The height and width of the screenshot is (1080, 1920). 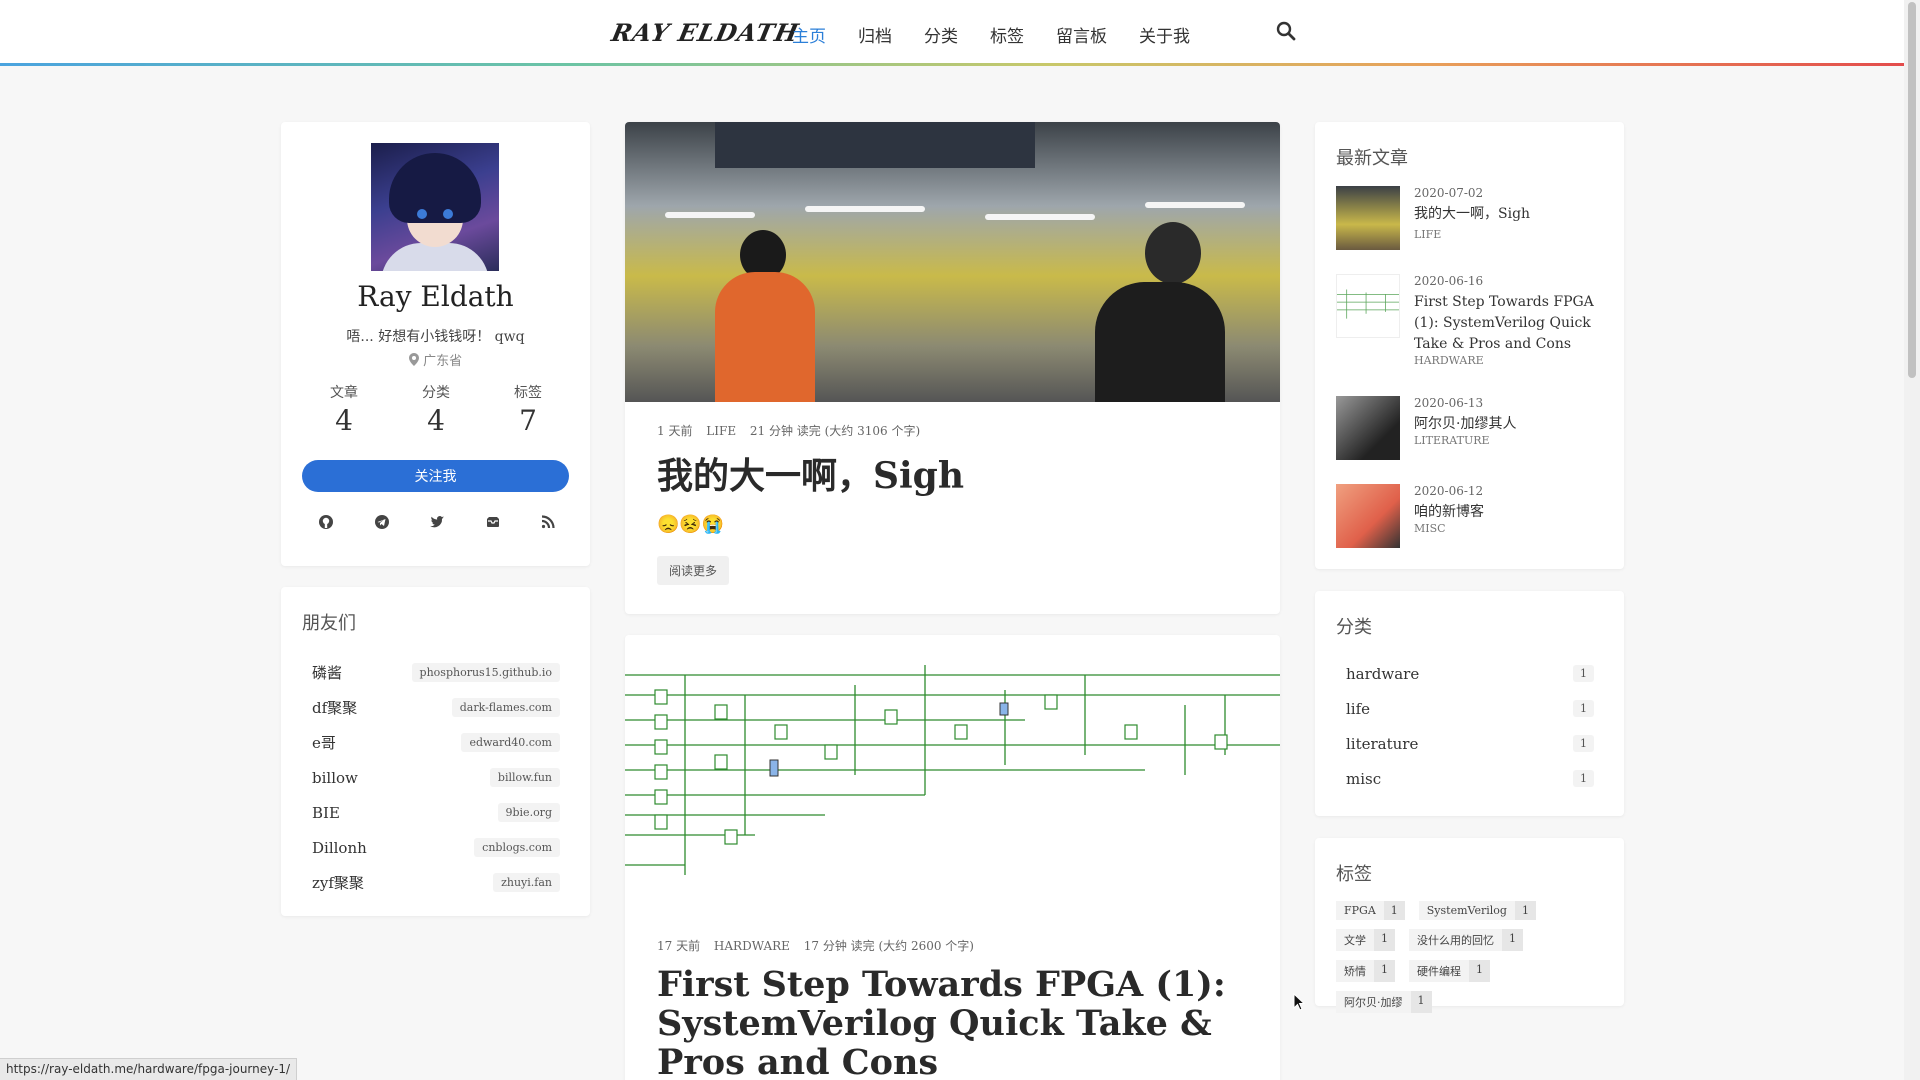 What do you see at coordinates (436, 742) in the screenshot?
I see `friend-item: e哥 edward40.com` at bounding box center [436, 742].